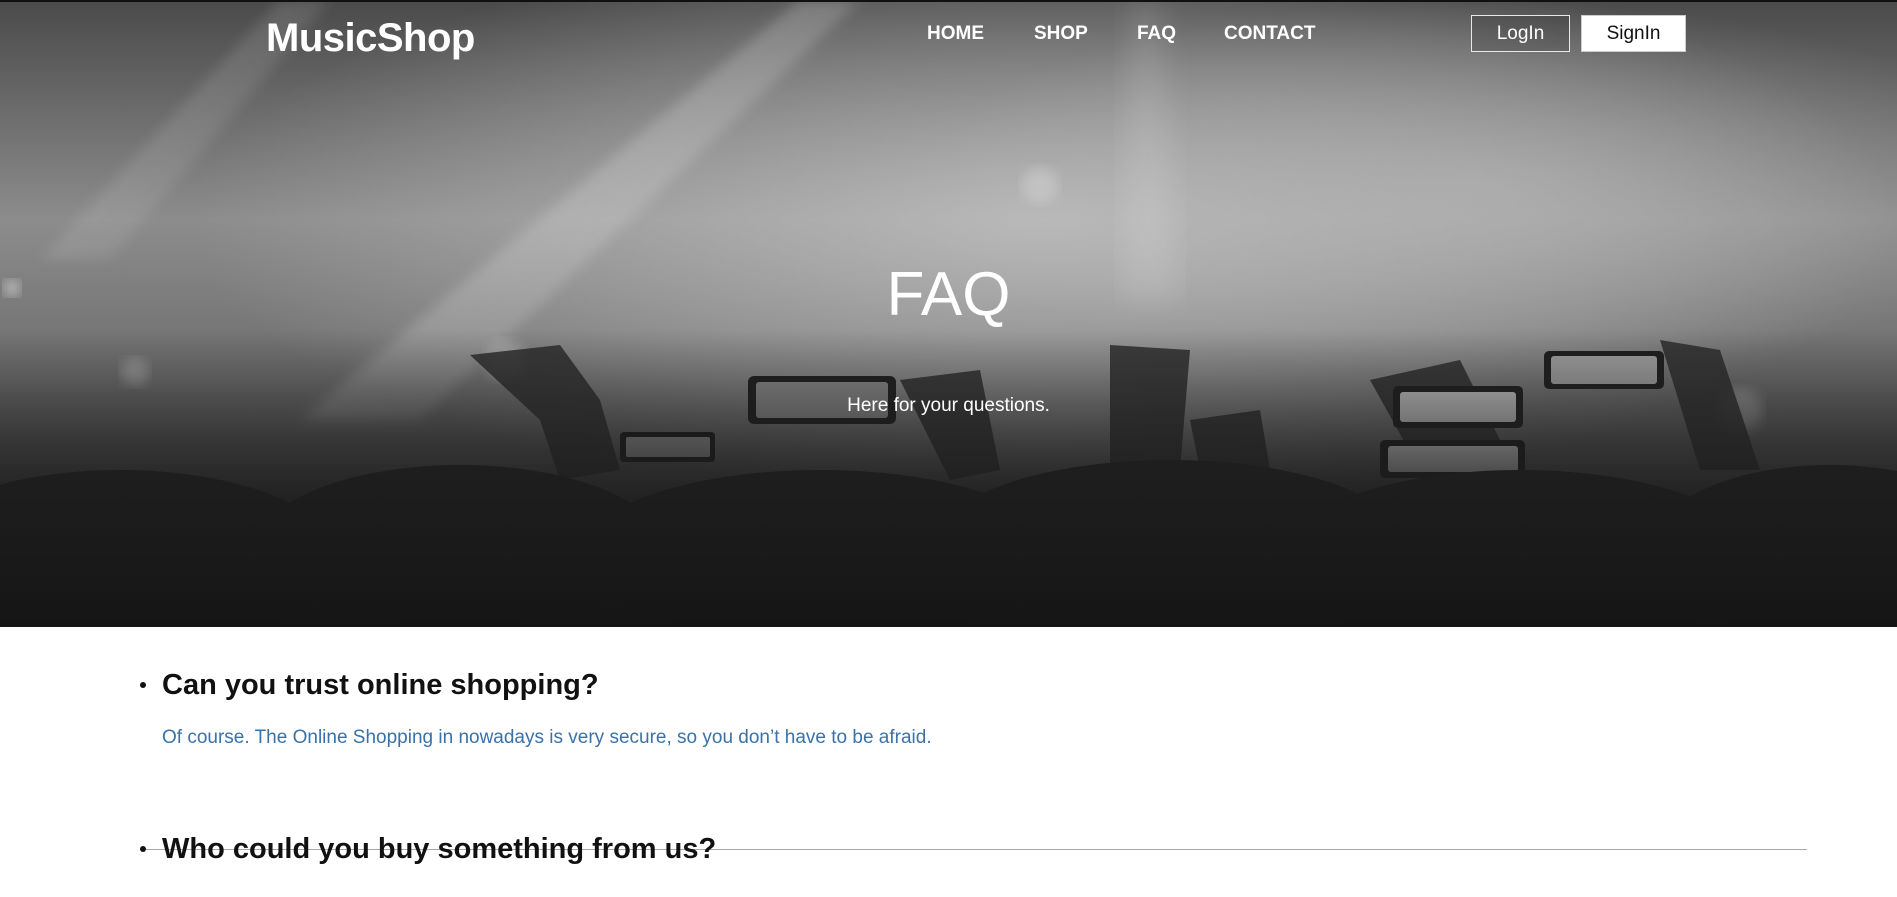  What do you see at coordinates (948, 294) in the screenshot?
I see `hero-title: FAQ` at bounding box center [948, 294].